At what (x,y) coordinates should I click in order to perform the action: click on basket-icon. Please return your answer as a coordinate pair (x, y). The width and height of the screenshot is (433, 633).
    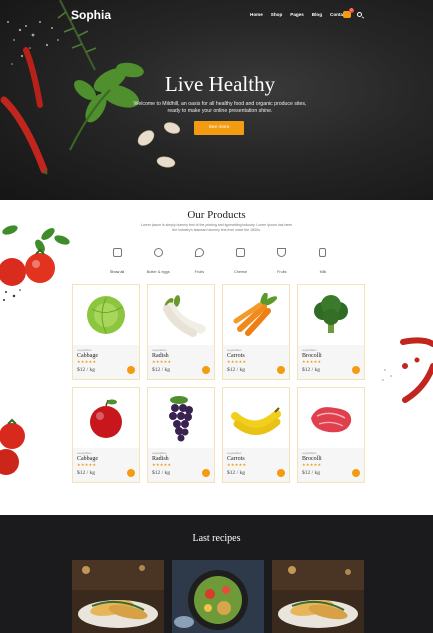
    Looking at the image, I should click on (117, 252).